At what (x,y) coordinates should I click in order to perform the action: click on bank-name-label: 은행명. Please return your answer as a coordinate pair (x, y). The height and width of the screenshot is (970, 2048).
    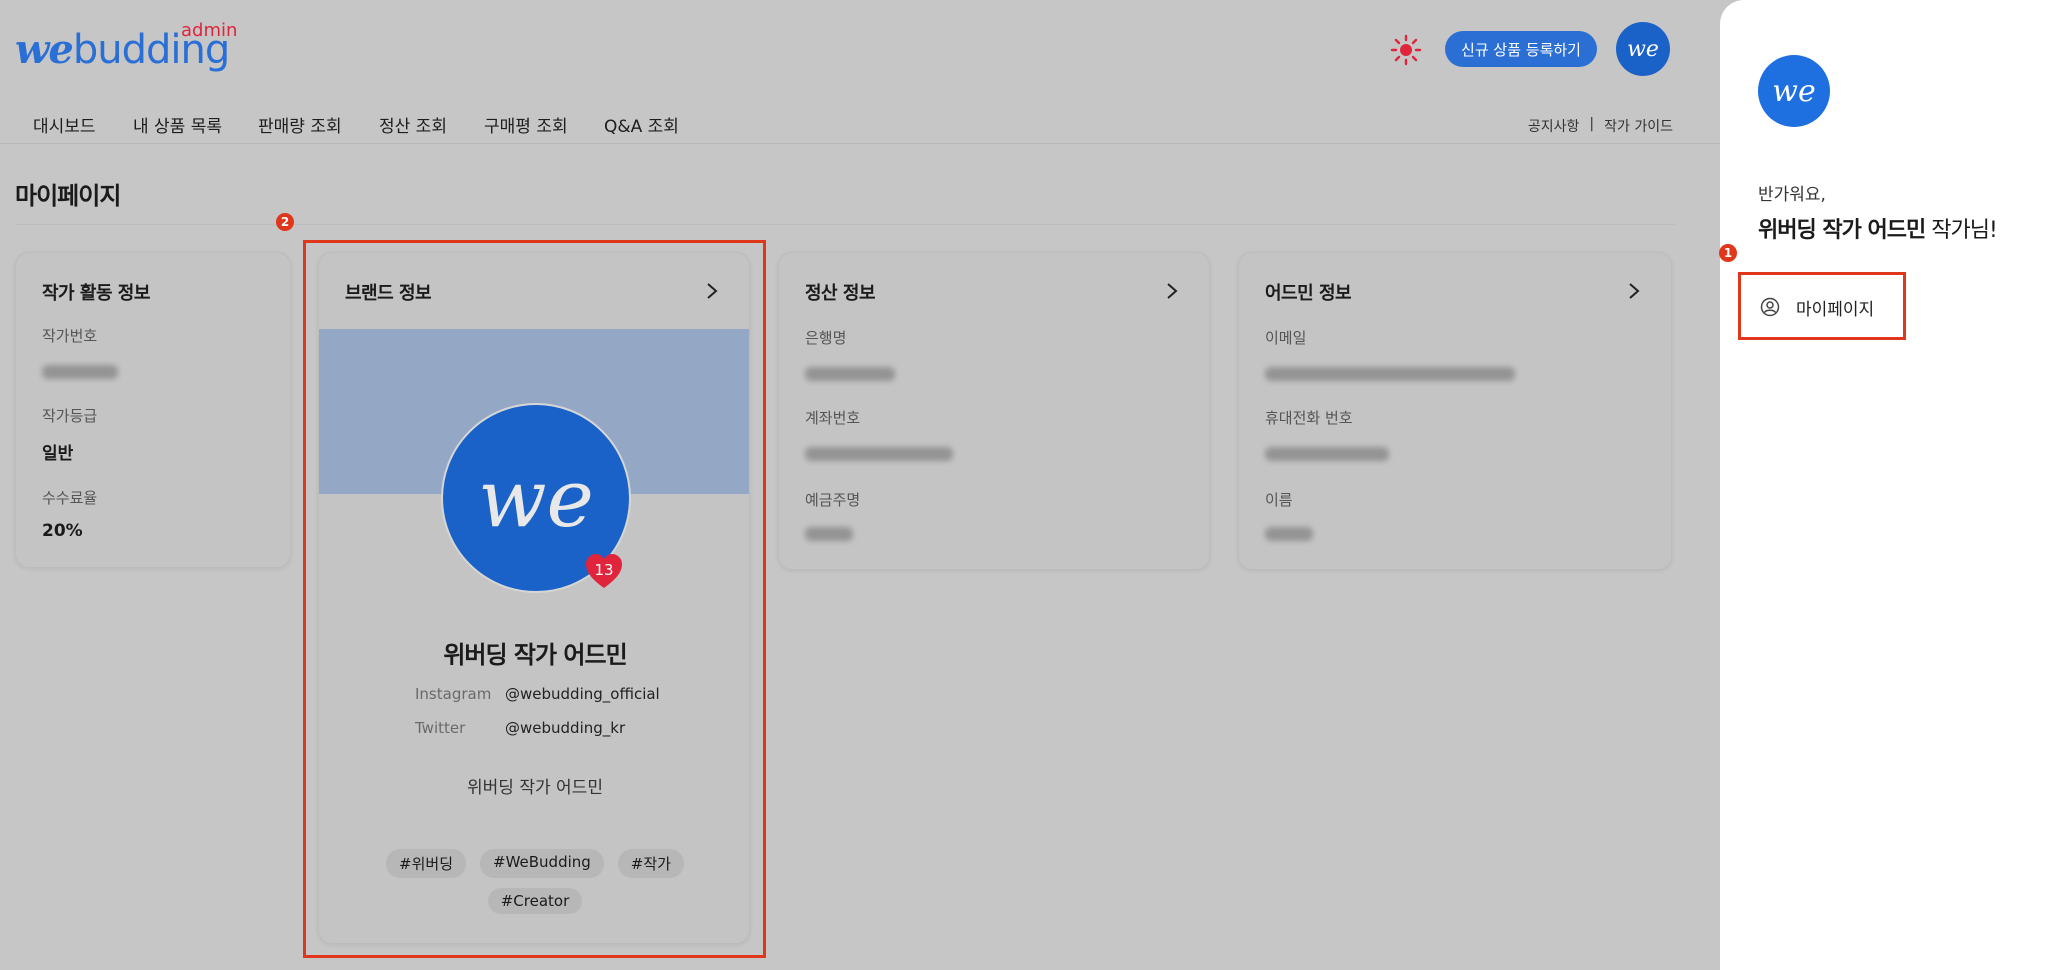
    Looking at the image, I should click on (826, 338).